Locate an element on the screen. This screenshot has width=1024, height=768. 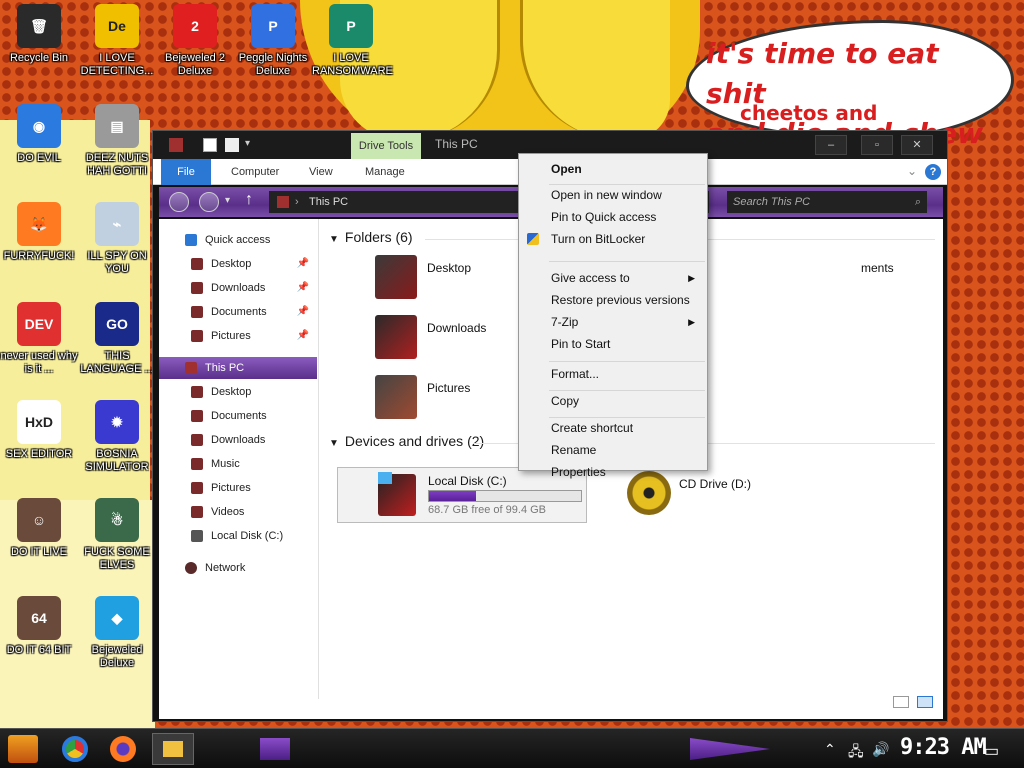
nav-pc-item: Local Disk (C:) is located at coordinates (238, 536).